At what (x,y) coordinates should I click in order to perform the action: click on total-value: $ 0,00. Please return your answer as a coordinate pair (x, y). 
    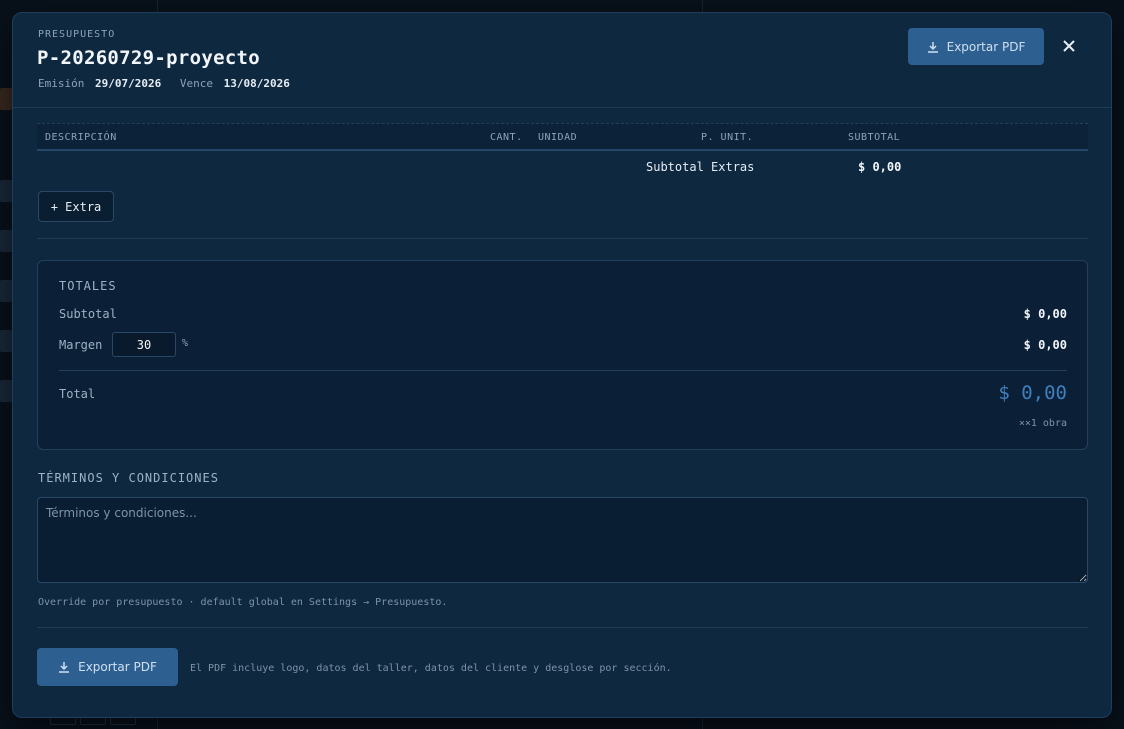
    Looking at the image, I should click on (1032, 393).